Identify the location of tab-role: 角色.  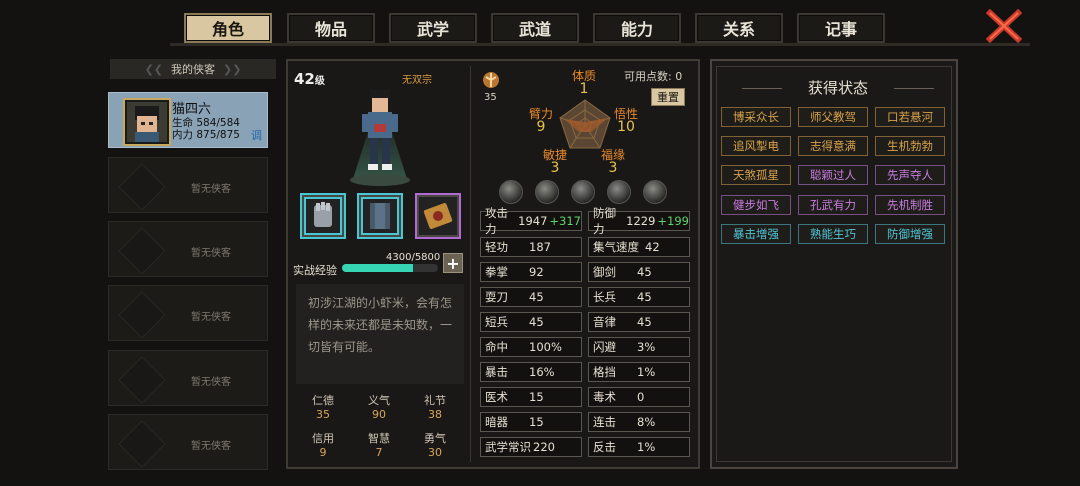
(228, 28).